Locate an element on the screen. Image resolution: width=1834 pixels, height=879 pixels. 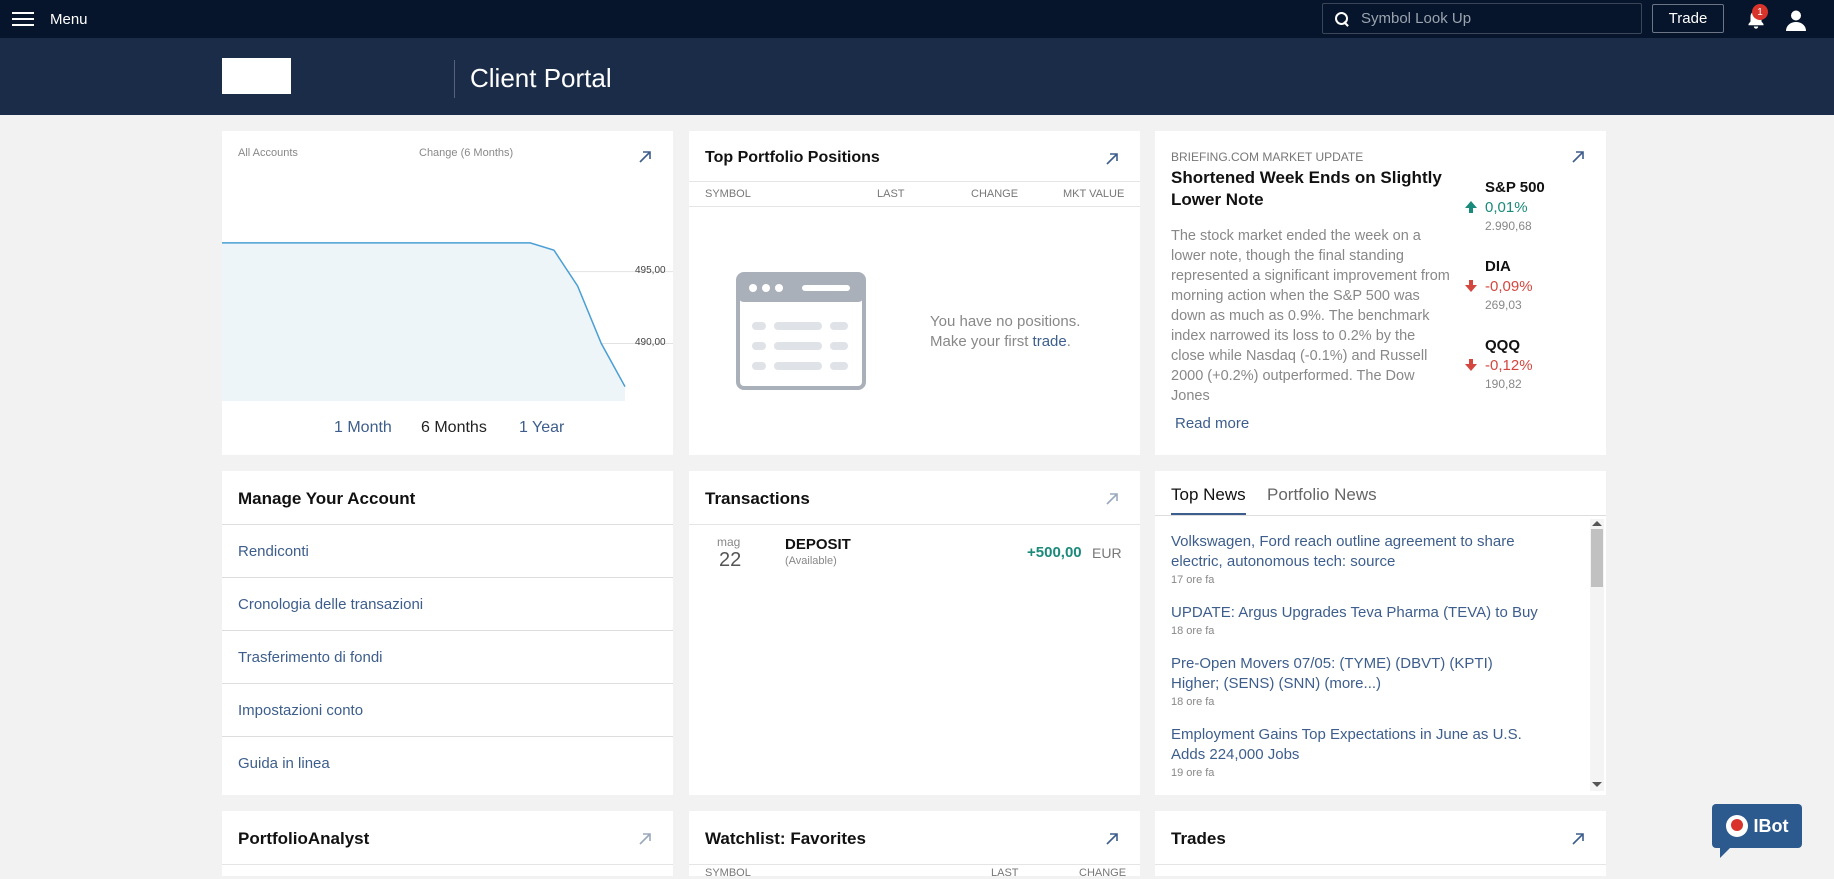
symbol-search-input is located at coordinates (1496, 18).